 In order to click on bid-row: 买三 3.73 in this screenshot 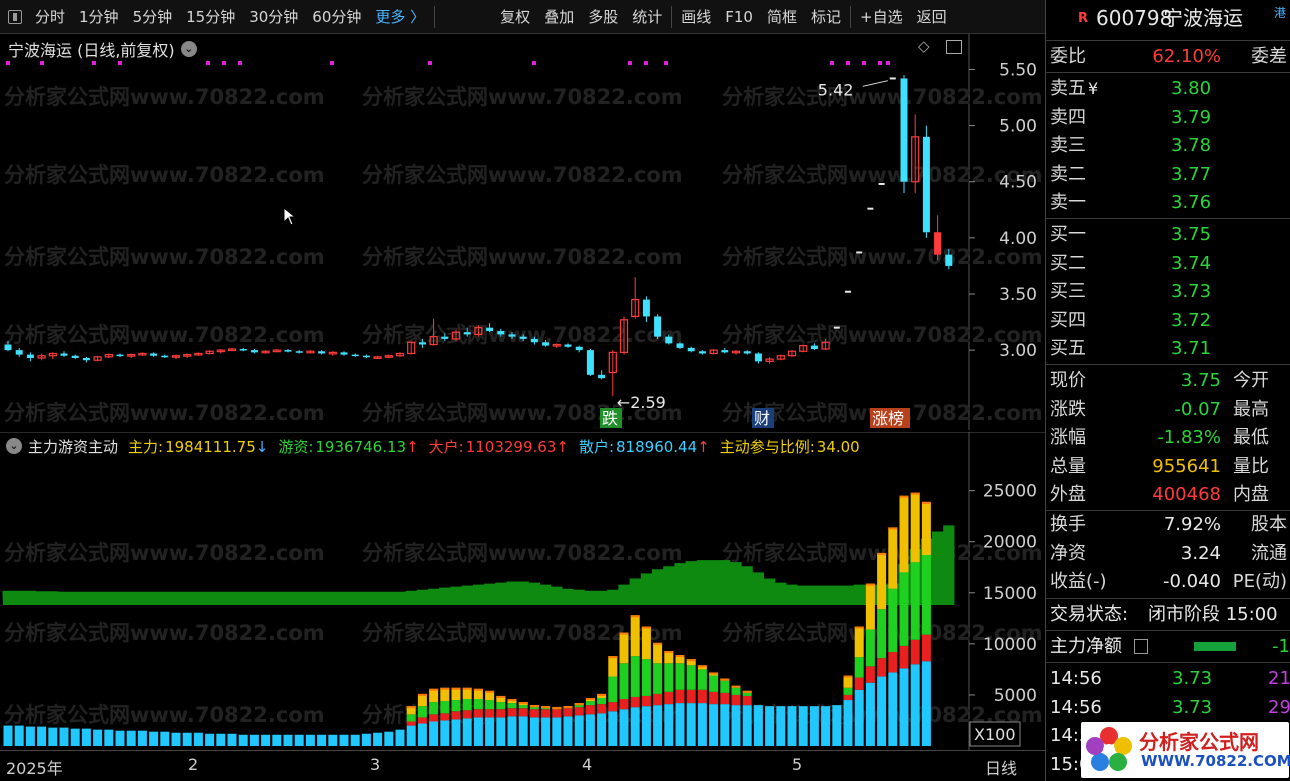, I will do `click(1168, 291)`.